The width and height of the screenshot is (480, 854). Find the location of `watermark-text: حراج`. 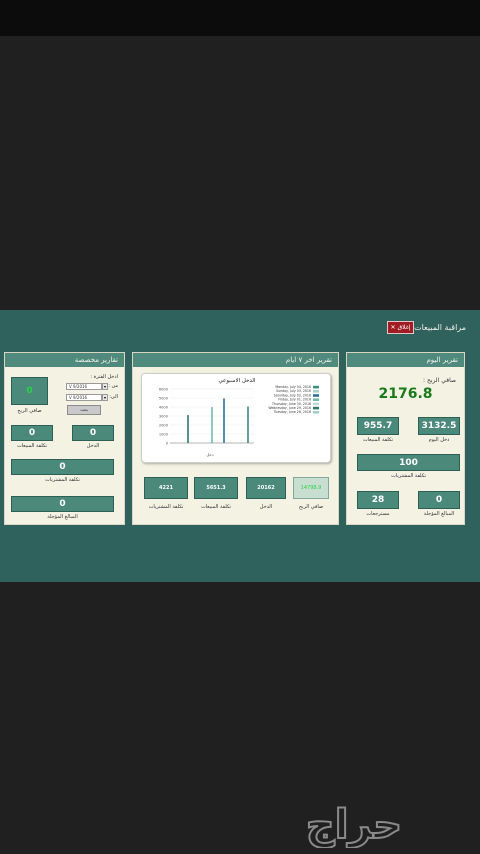

watermark-text: حراج is located at coordinates (354, 825).